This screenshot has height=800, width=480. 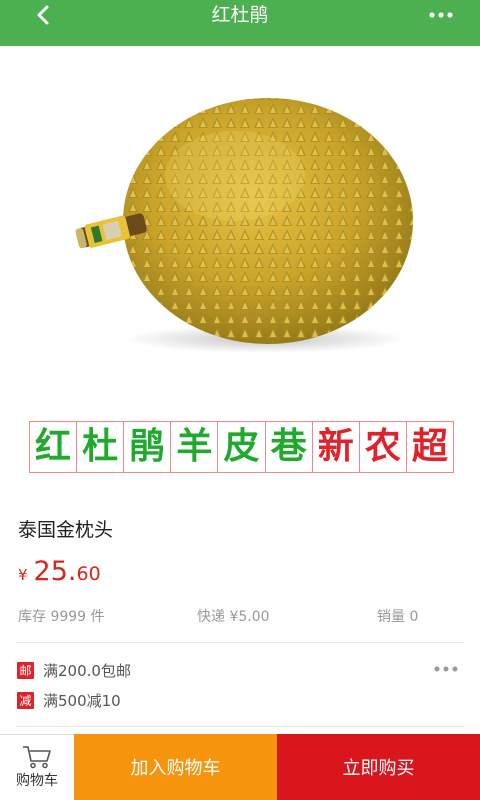 What do you see at coordinates (55, 571) in the screenshot?
I see `price-integer: 25.` at bounding box center [55, 571].